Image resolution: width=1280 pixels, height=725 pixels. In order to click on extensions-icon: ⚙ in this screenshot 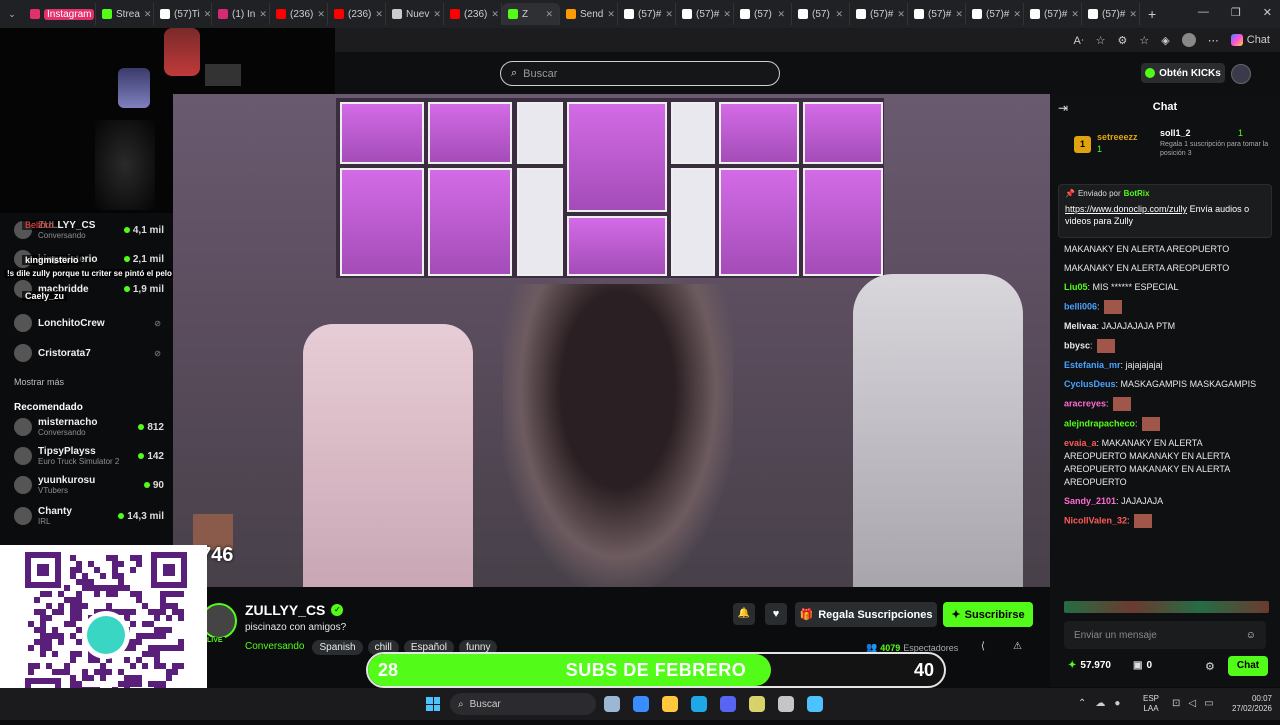, I will do `click(1123, 40)`.